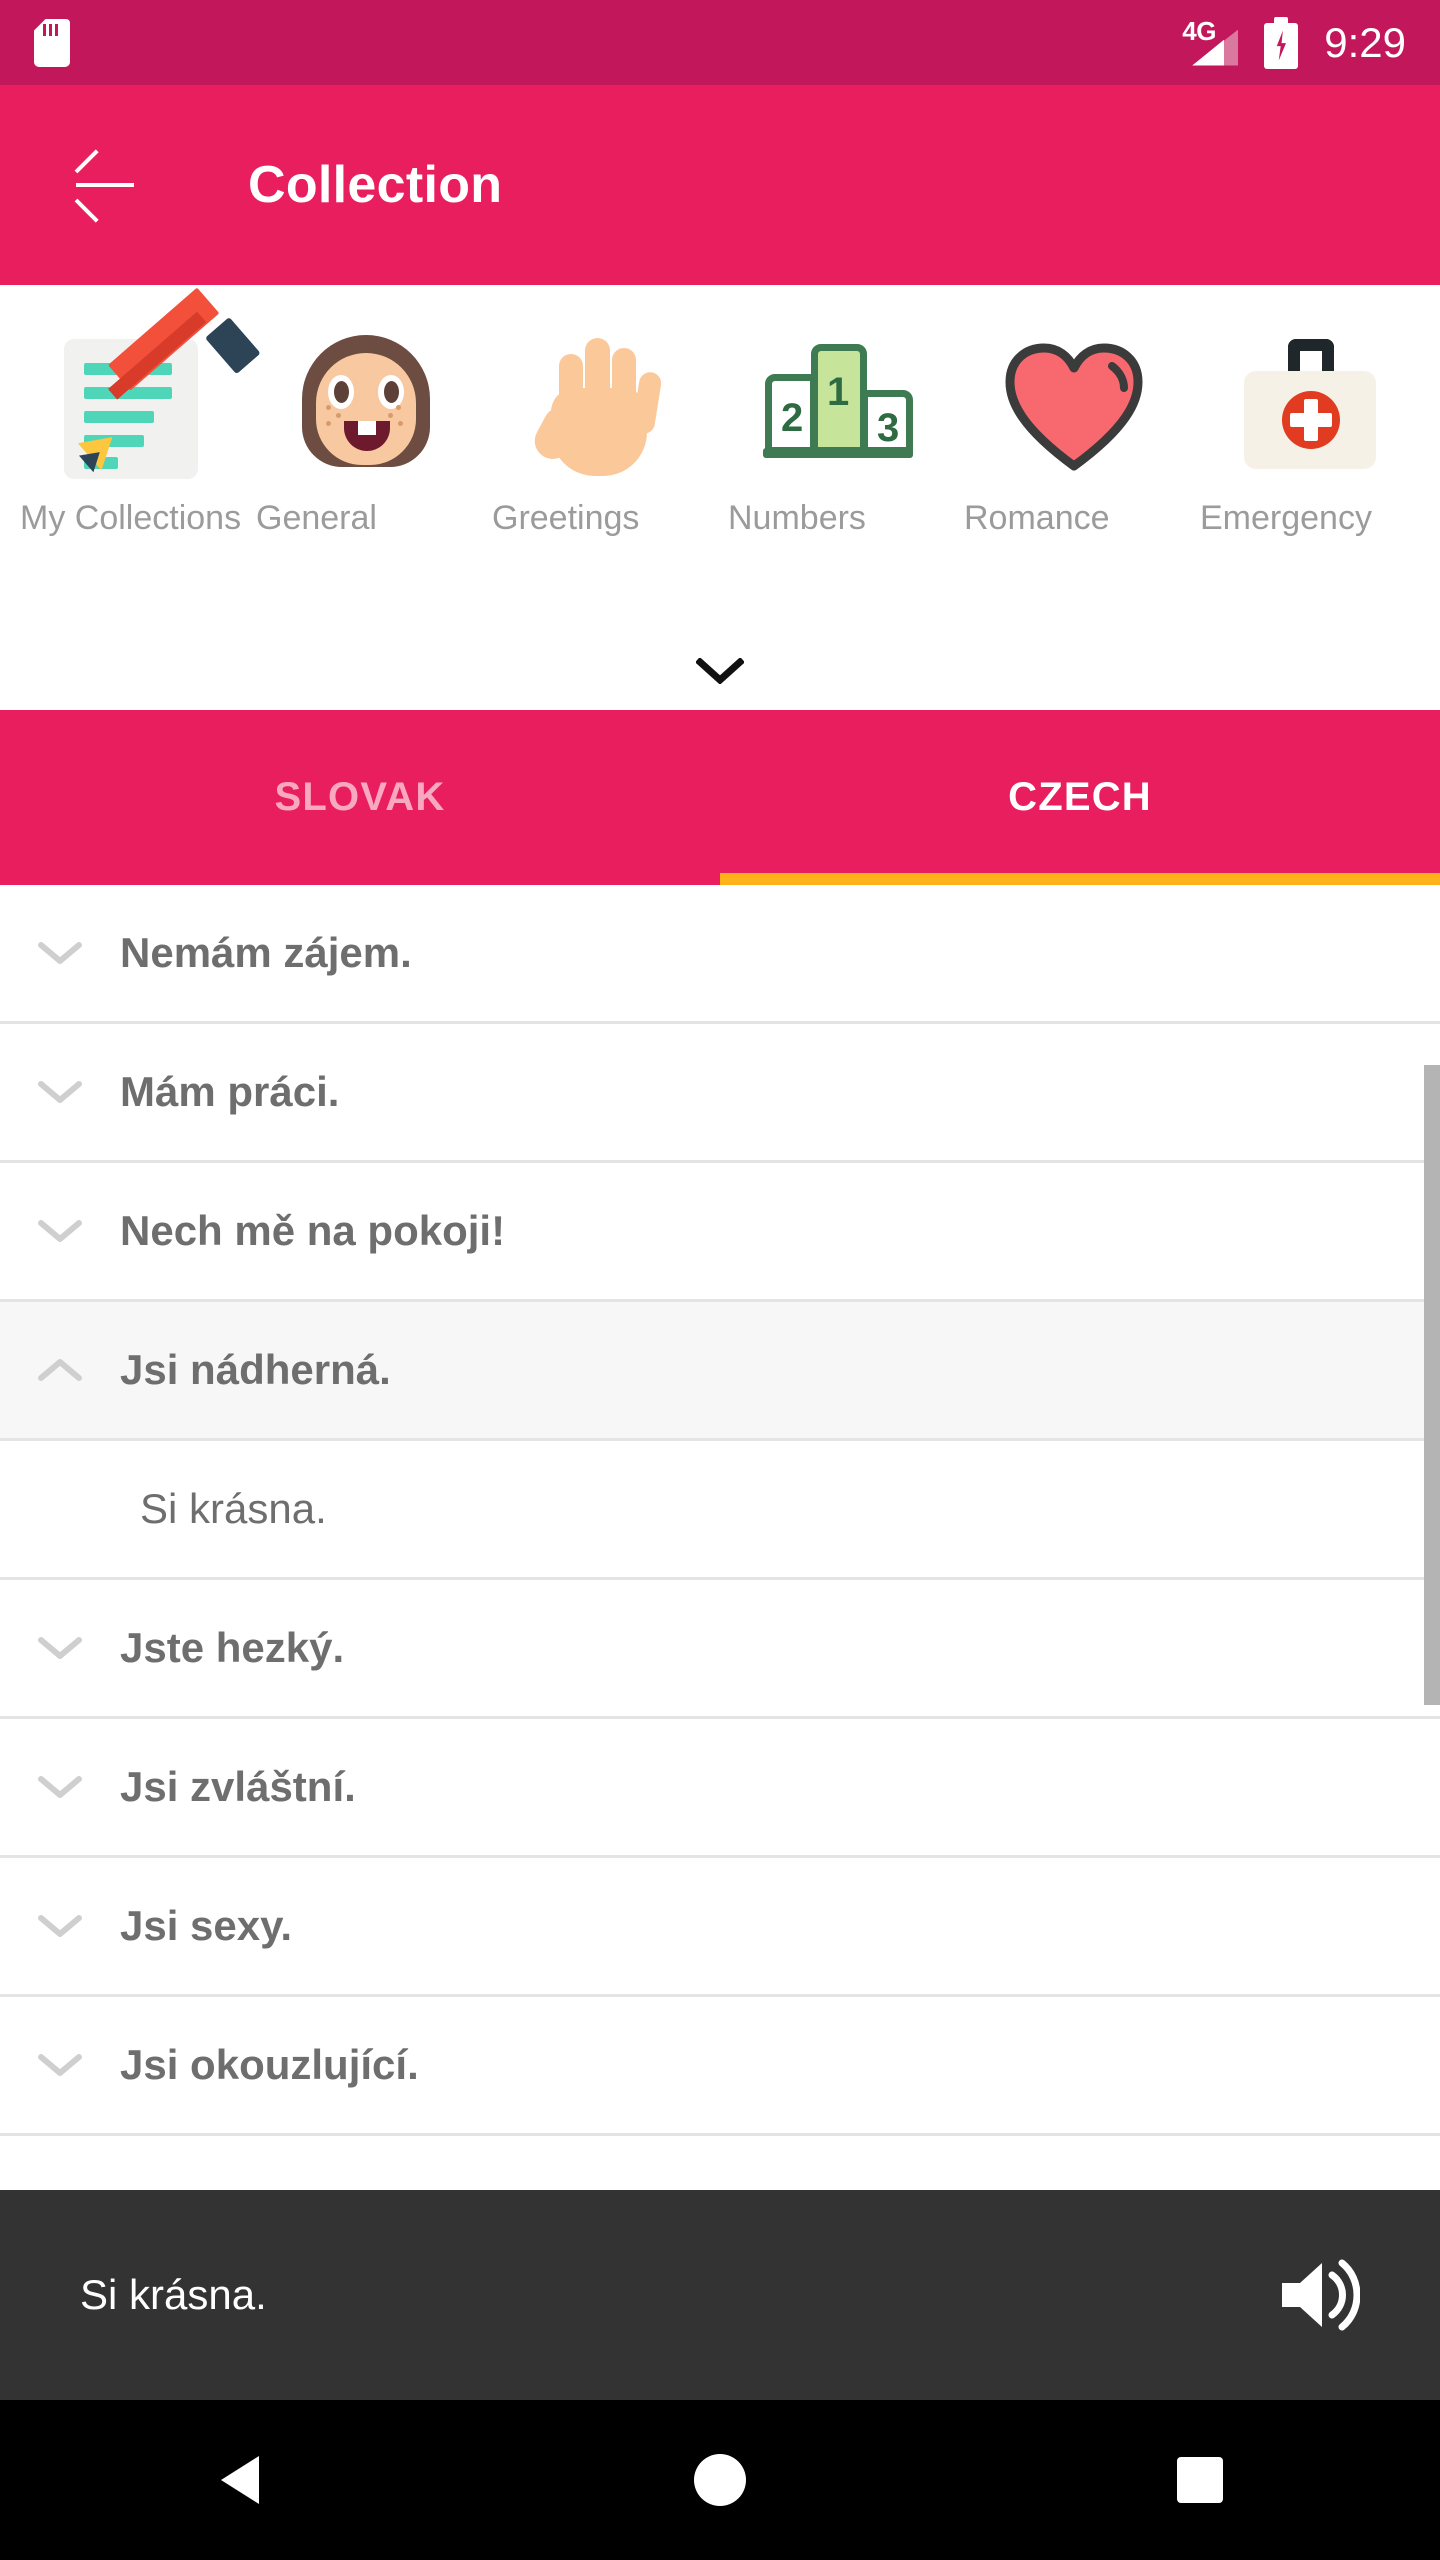 The height and width of the screenshot is (2560, 1440). I want to click on speaker-volume-icon, so click(1317, 2295).